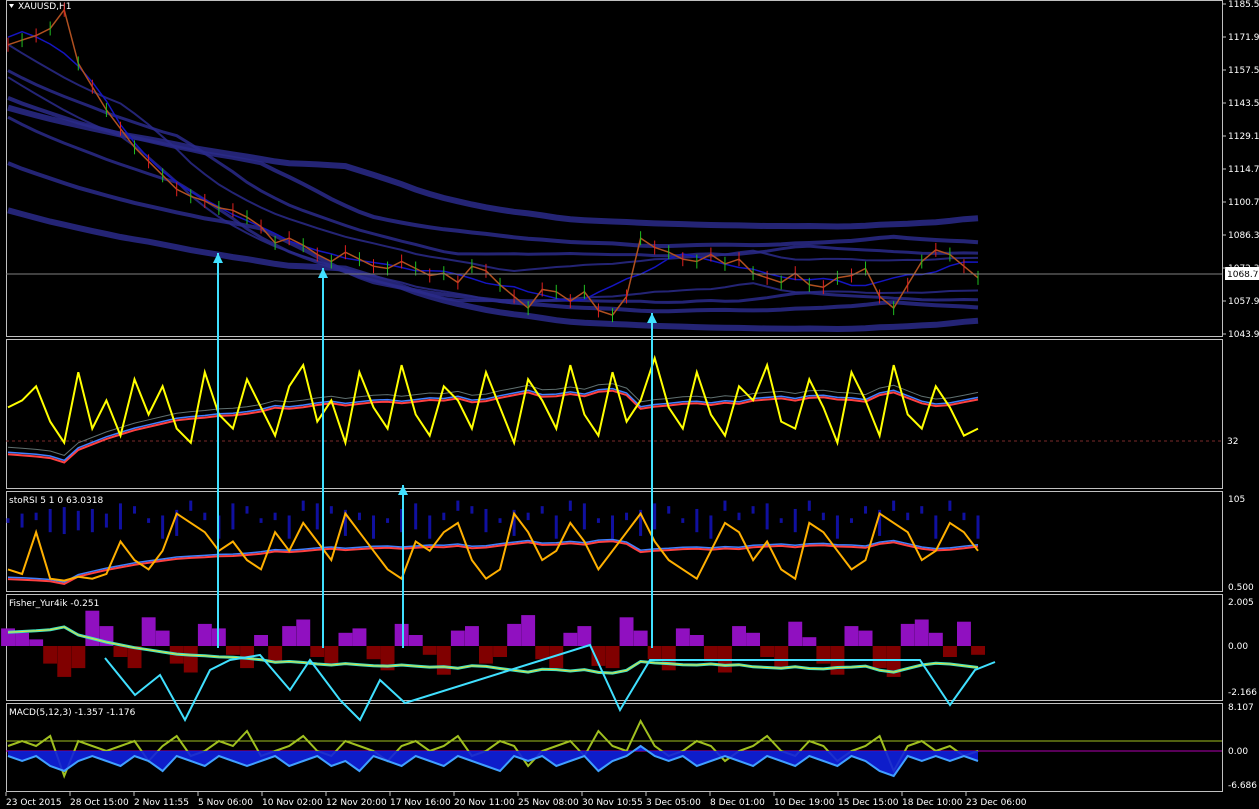  What do you see at coordinates (493, 542) in the screenshot?
I see `osc2-series` at bounding box center [493, 542].